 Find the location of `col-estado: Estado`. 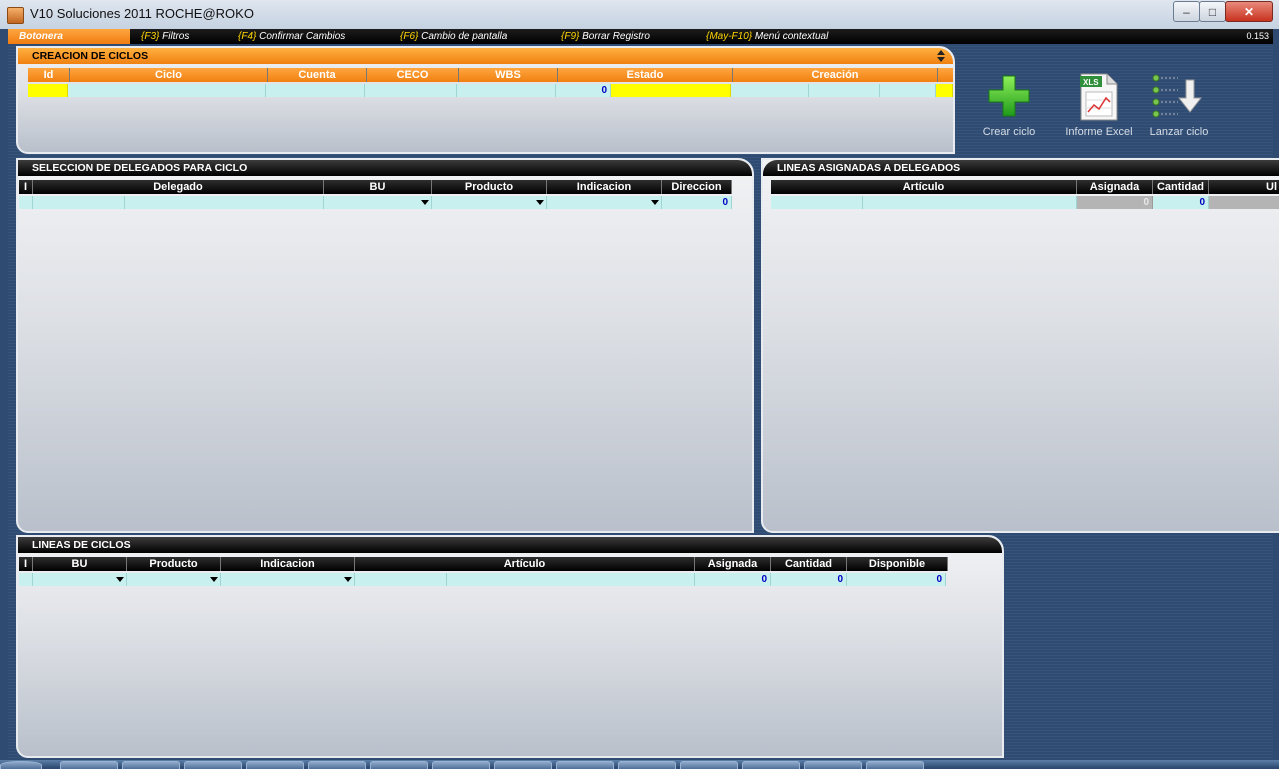

col-estado: Estado is located at coordinates (645, 75).